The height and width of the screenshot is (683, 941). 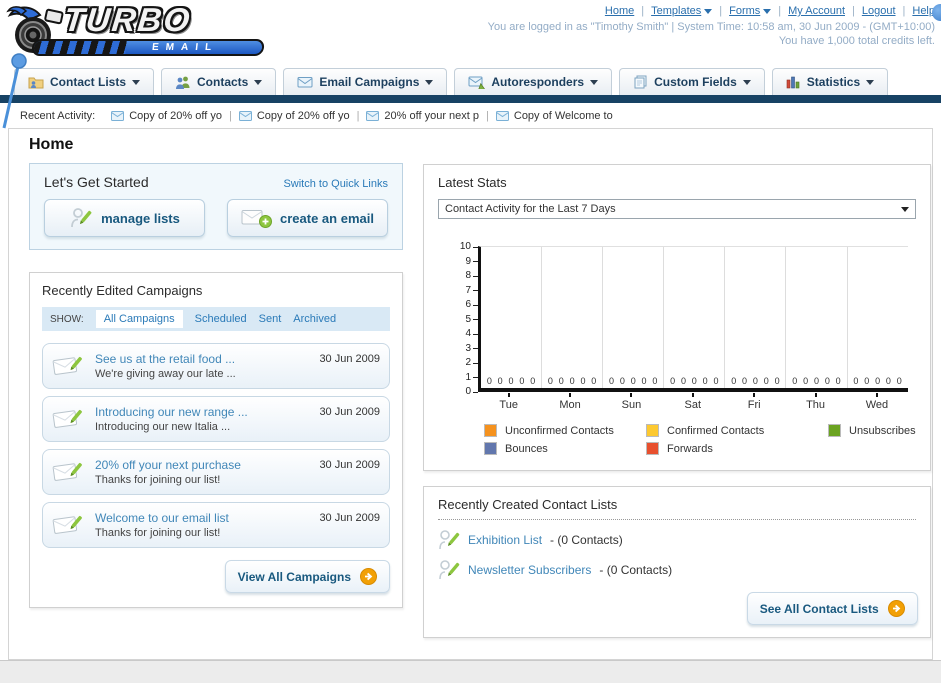 What do you see at coordinates (449, 570) in the screenshot?
I see `person-pencil-icon` at bounding box center [449, 570].